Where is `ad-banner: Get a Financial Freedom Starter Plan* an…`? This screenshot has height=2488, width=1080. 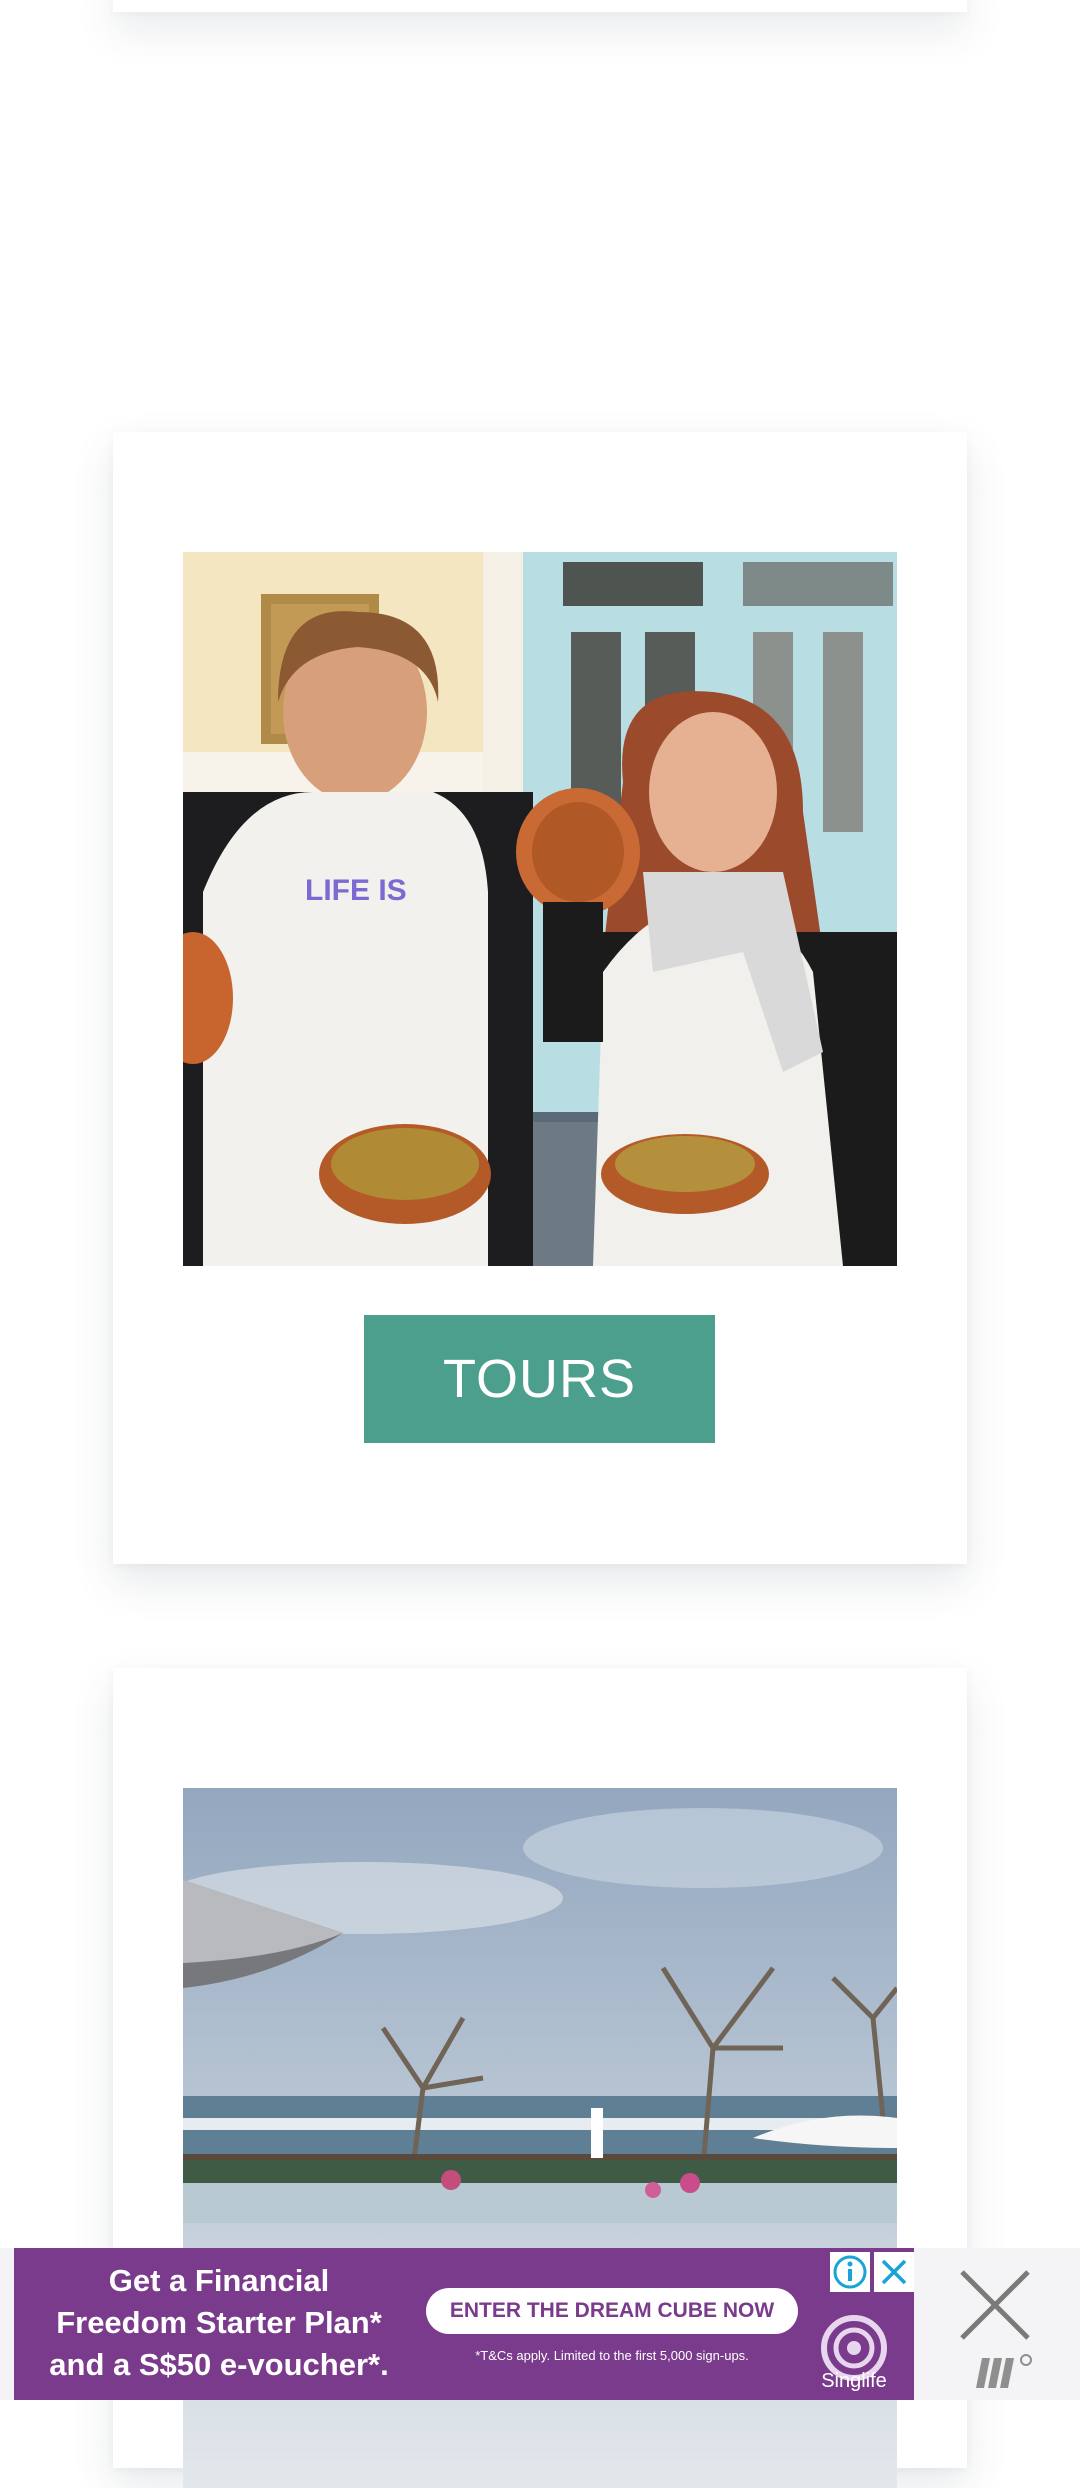 ad-banner: Get a Financial Freedom Starter Plan* an… is located at coordinates (464, 2324).